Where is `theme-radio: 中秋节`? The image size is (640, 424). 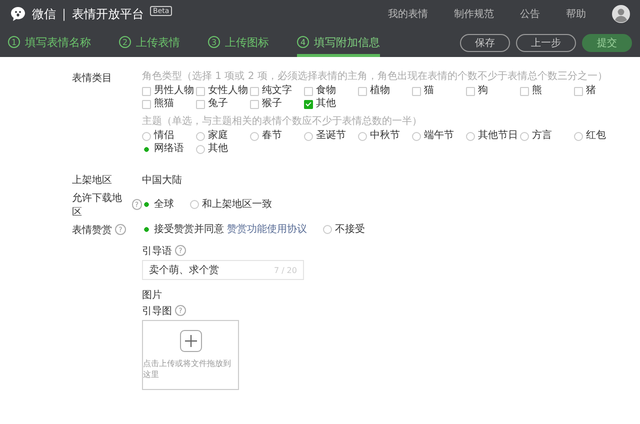 theme-radio: 中秋节 is located at coordinates (385, 136).